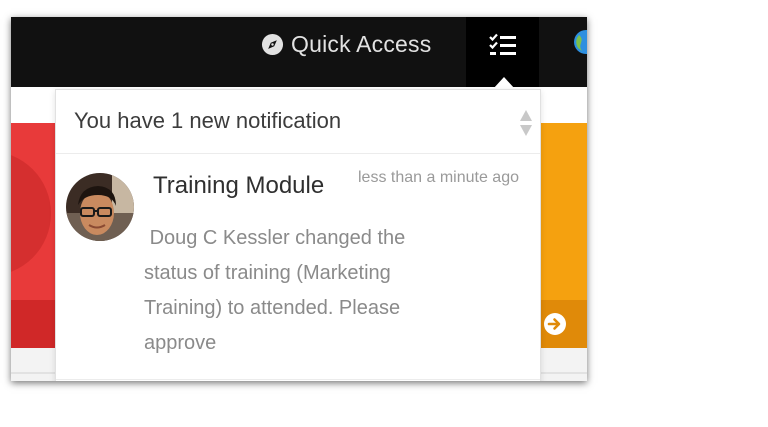  I want to click on notification-module: Training Module, so click(239, 185).